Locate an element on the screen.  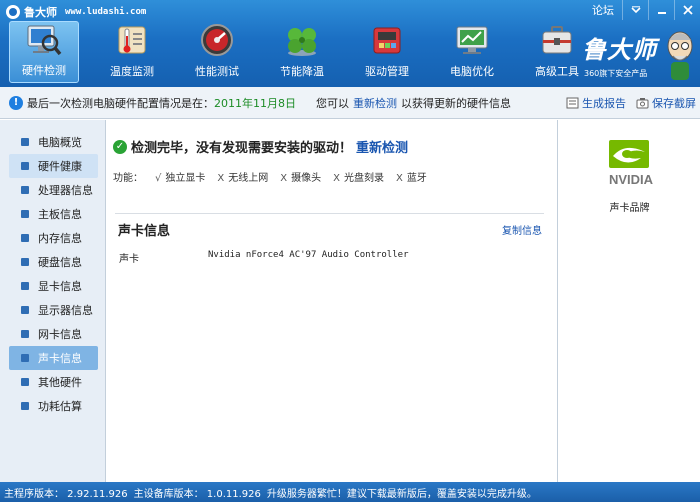
tab-label: 硬件检测 is located at coordinates (44, 70).